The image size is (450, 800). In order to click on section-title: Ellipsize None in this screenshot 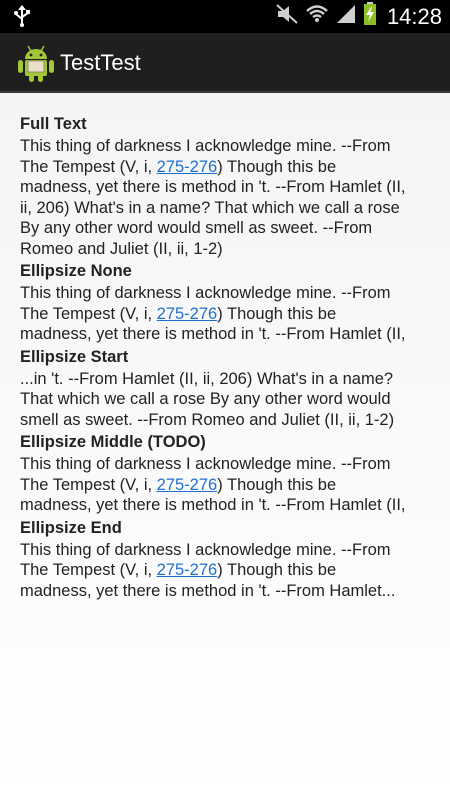, I will do `click(76, 271)`.